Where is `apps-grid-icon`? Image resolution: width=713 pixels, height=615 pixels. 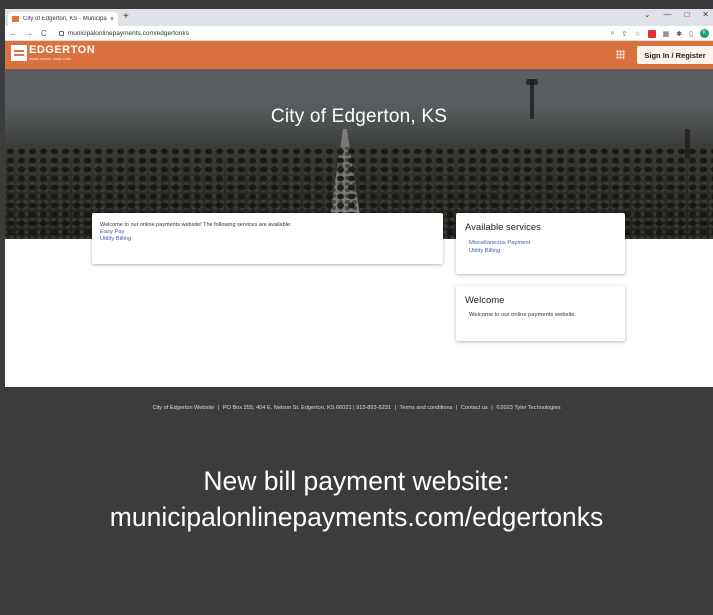 apps-grid-icon is located at coordinates (620, 54).